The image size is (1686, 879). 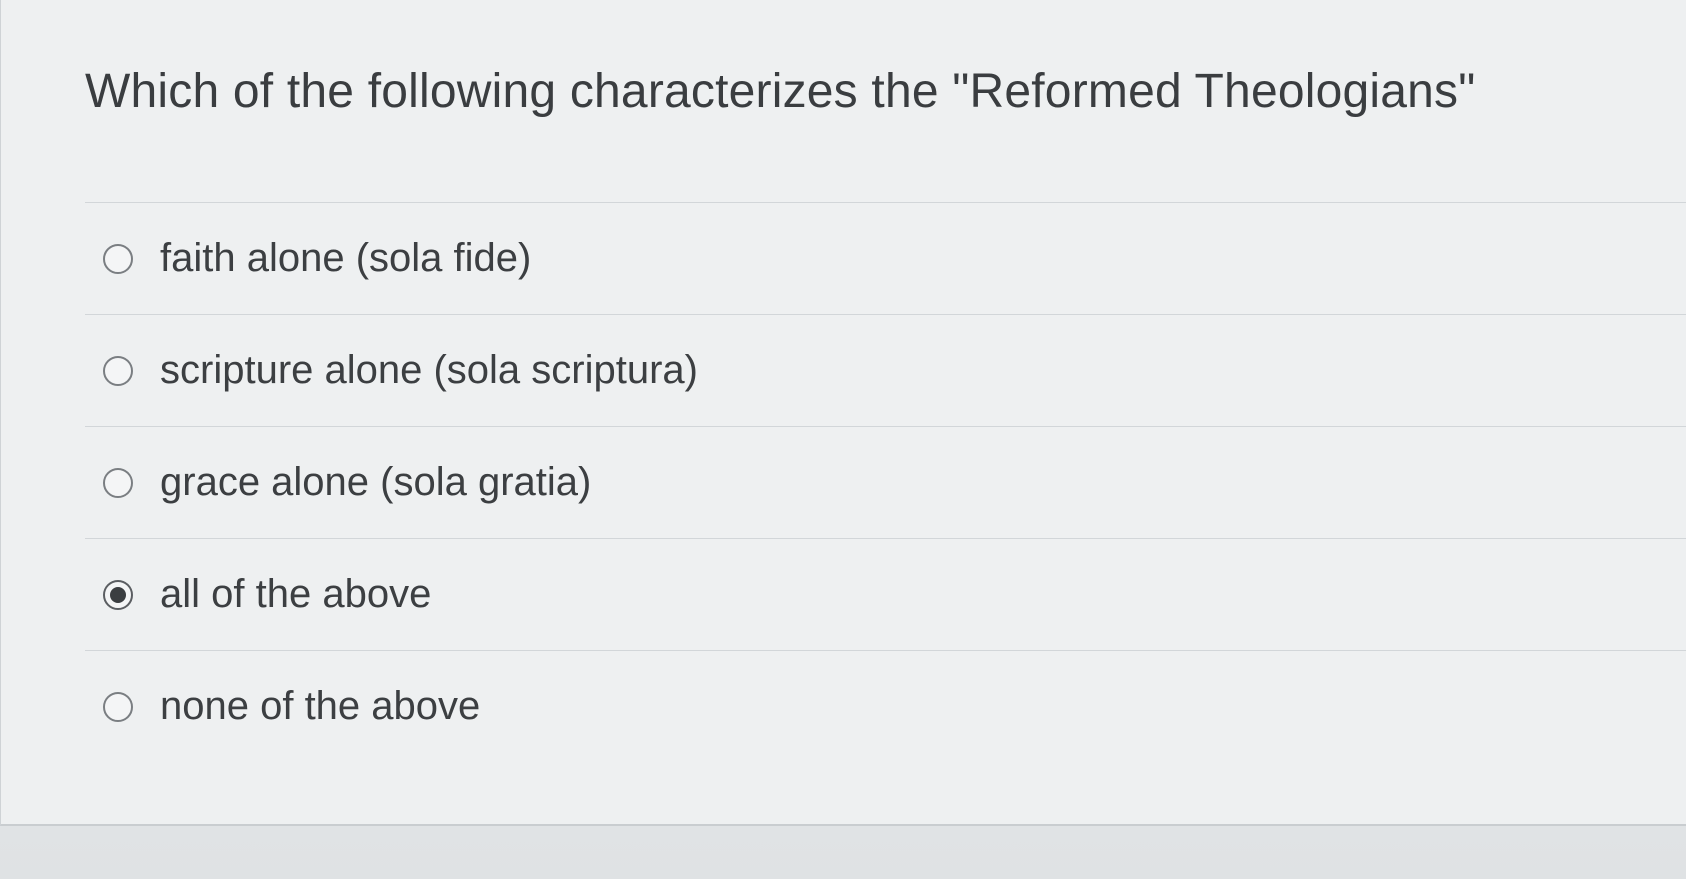 I want to click on answer-label: grace alone (sola gratia), so click(x=376, y=482).